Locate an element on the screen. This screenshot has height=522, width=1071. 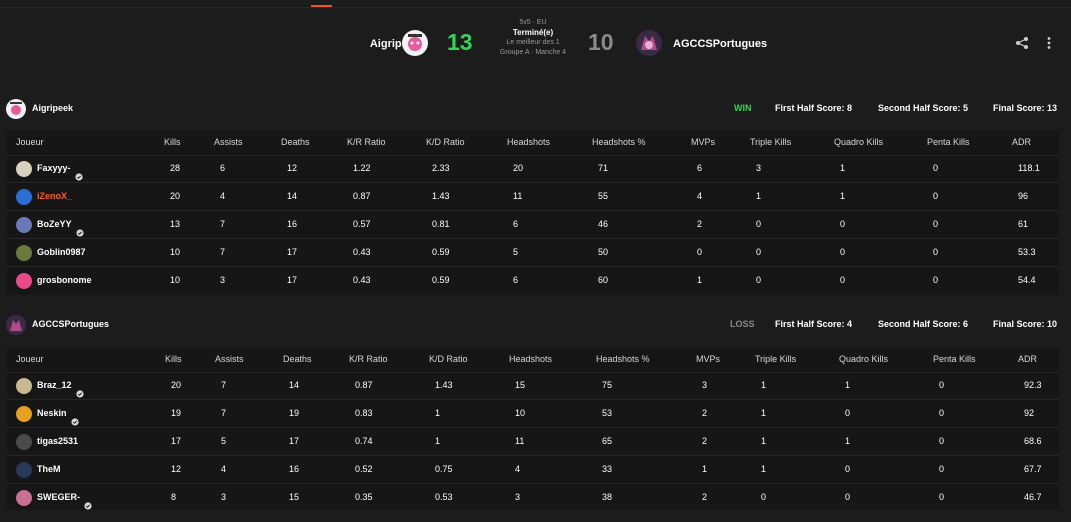
team-a-logo is located at coordinates (415, 43).